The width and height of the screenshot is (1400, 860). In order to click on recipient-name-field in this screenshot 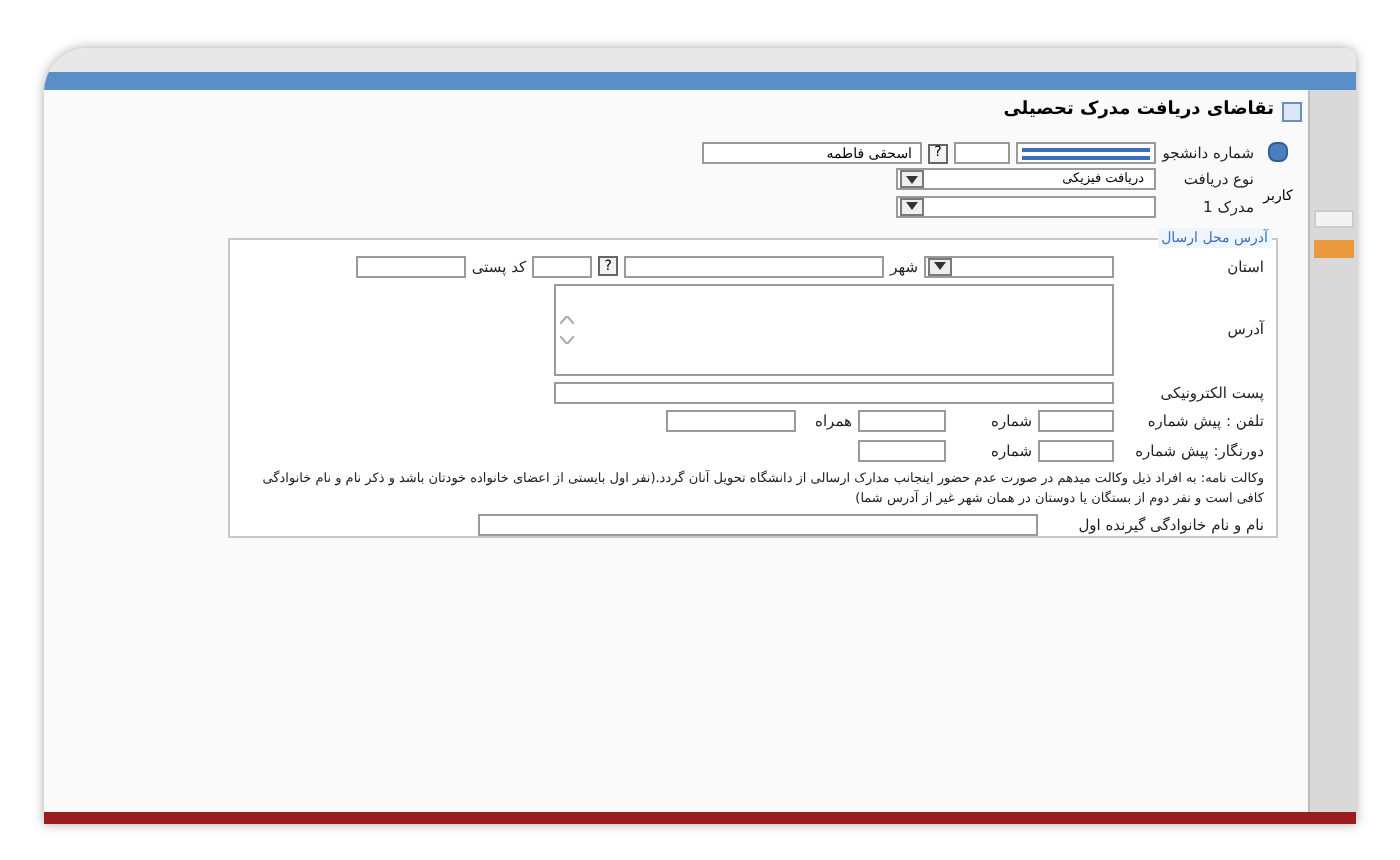, I will do `click(758, 524)`.